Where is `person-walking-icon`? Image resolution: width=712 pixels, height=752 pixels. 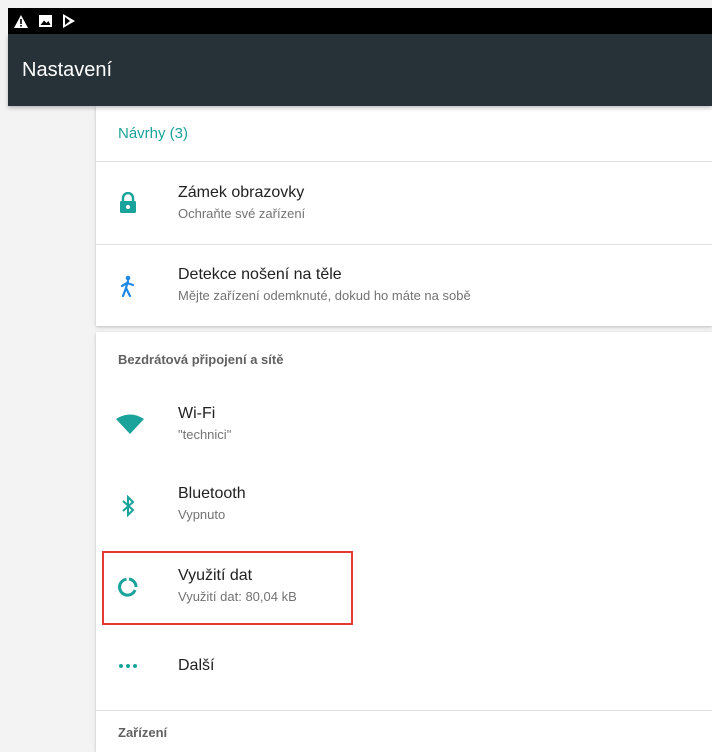
person-walking-icon is located at coordinates (128, 286).